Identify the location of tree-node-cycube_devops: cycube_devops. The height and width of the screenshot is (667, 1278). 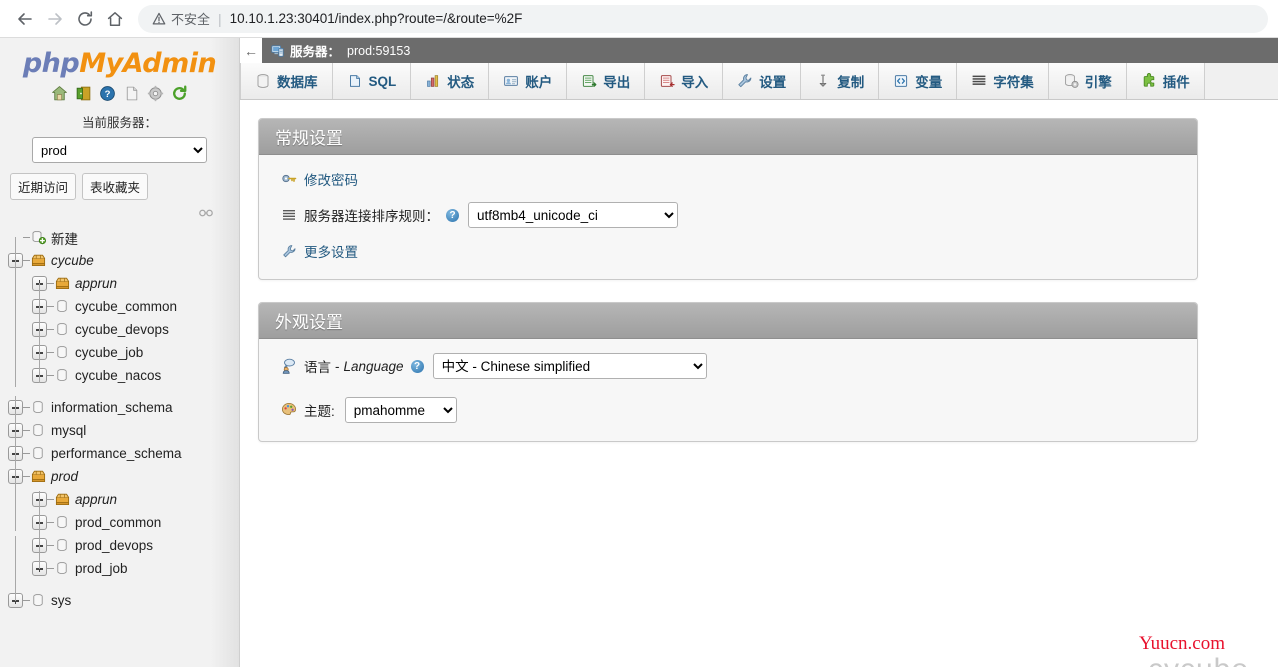
(123, 329).